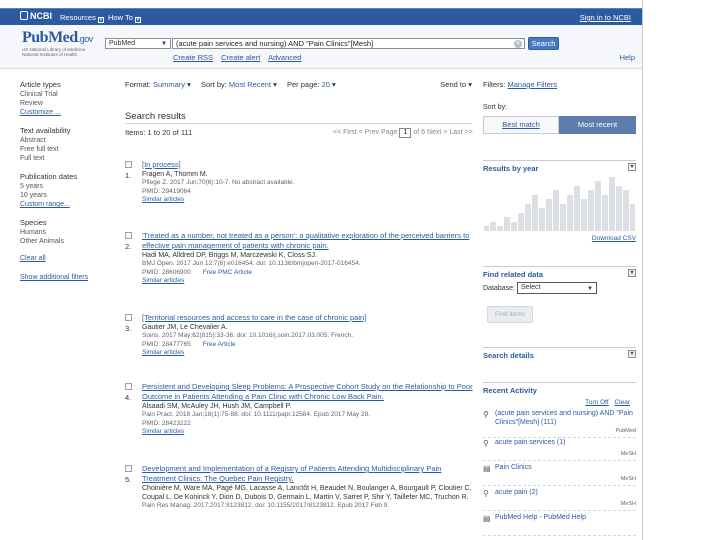  What do you see at coordinates (565, 518) in the screenshot?
I see `recent-activity-text: PubMed Help - PubMed Help` at bounding box center [565, 518].